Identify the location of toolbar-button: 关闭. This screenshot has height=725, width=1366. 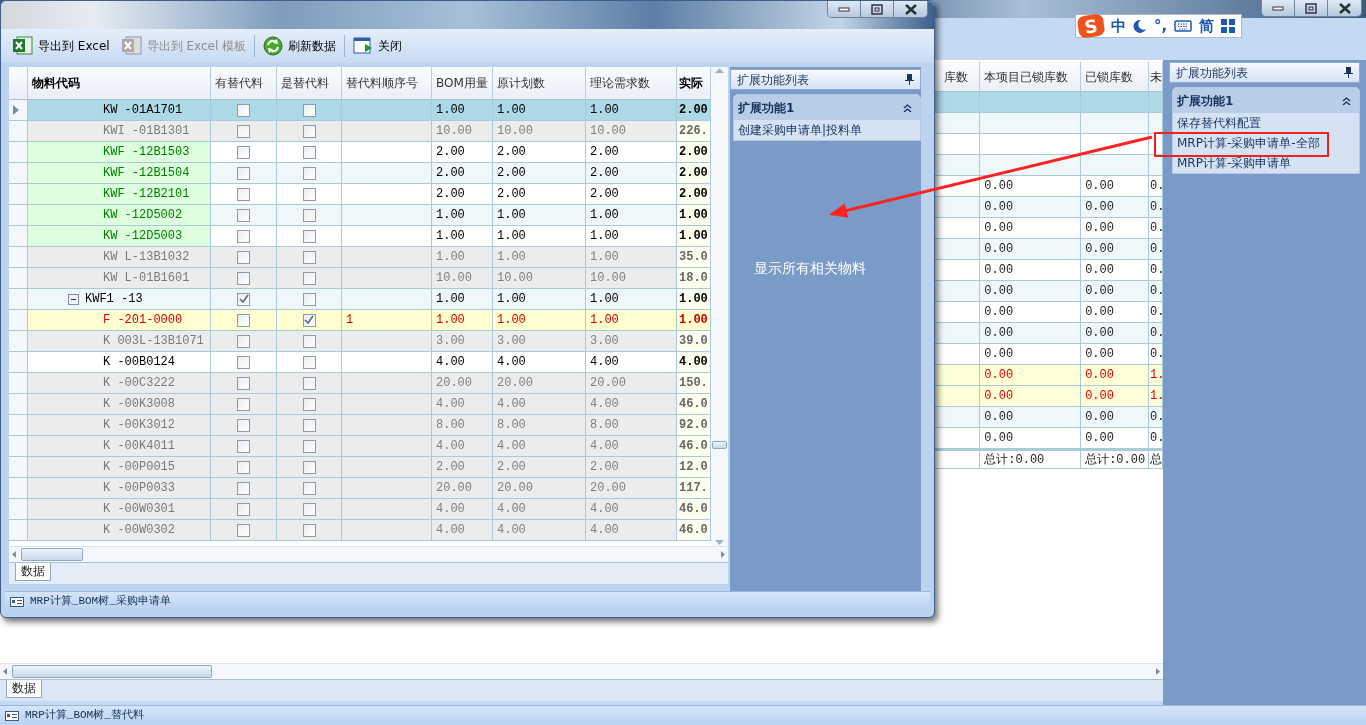
(378, 46).